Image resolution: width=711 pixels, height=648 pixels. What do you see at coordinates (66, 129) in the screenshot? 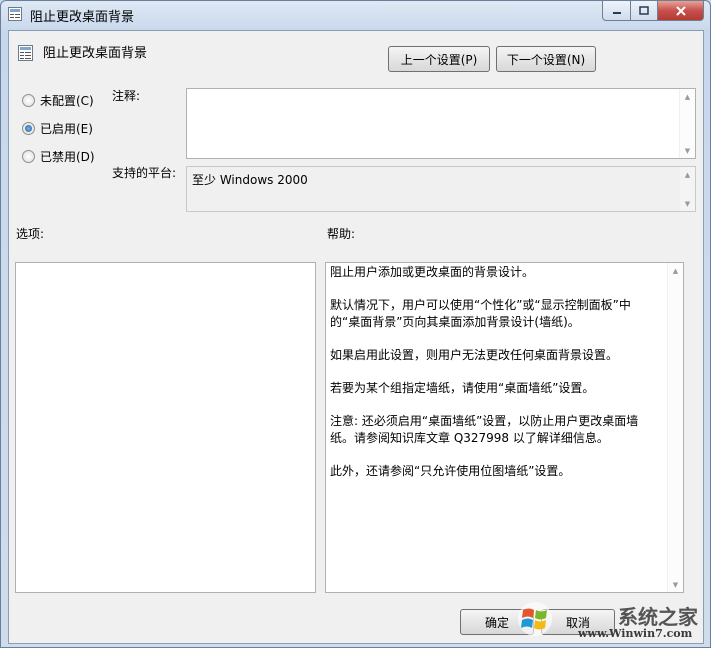
I see `radio-label: 已启用(E)` at bounding box center [66, 129].